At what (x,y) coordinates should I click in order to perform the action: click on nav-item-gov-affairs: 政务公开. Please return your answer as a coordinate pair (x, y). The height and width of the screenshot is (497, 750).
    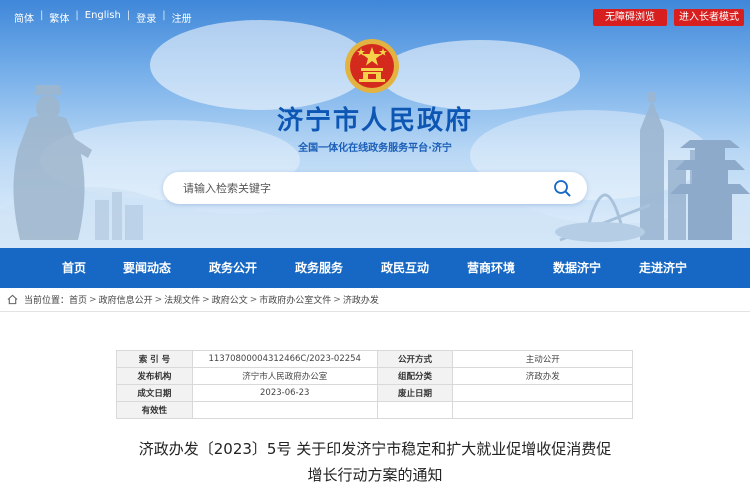
    Looking at the image, I should click on (233, 268).